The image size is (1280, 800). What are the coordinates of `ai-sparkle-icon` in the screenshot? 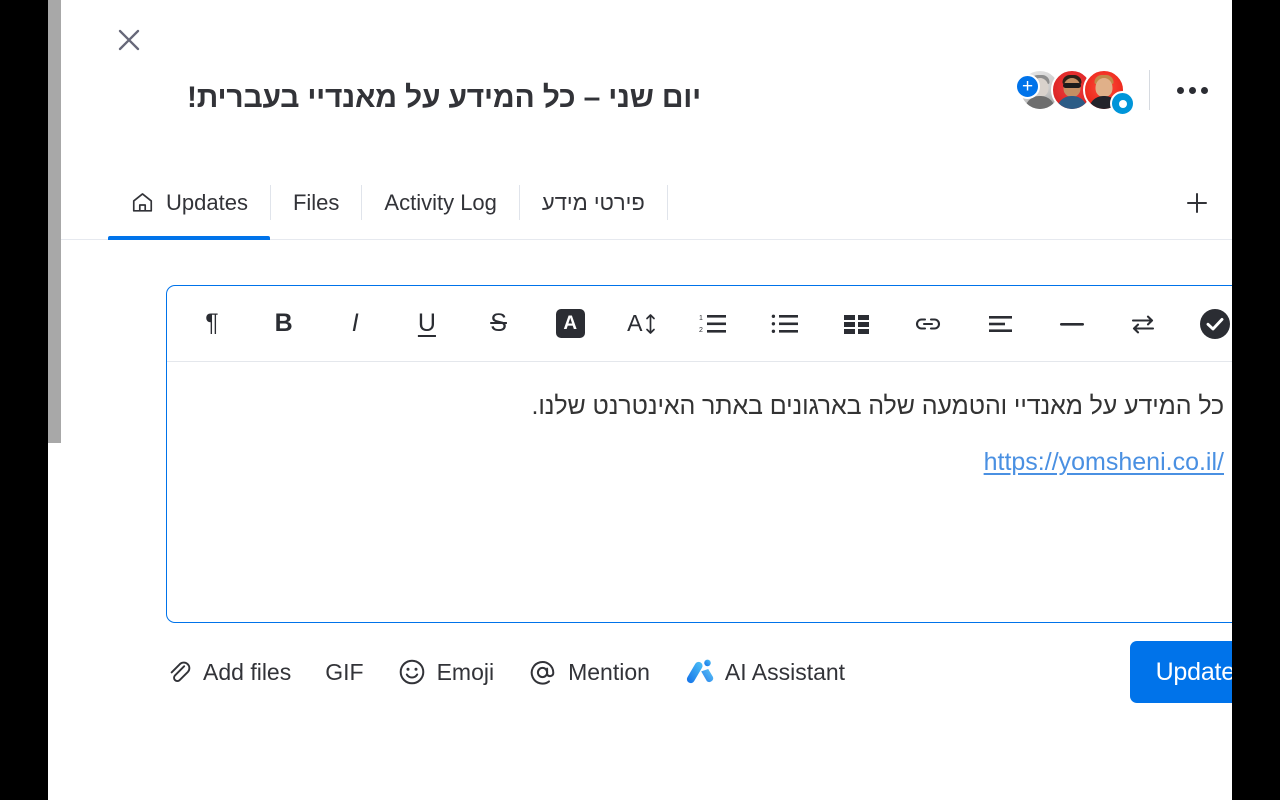 It's located at (700, 671).